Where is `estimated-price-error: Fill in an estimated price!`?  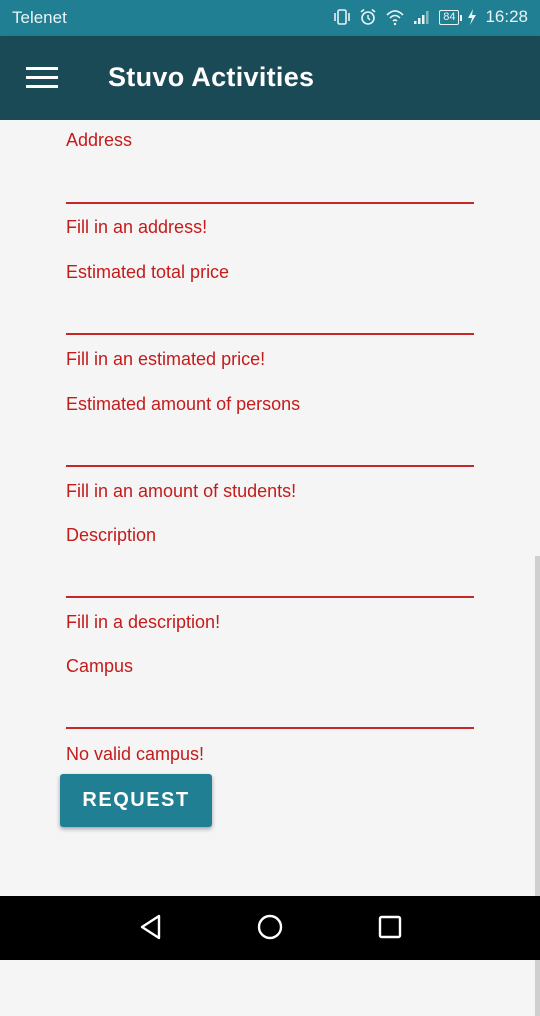
estimated-price-error: Fill in an estimated price! is located at coordinates (166, 359).